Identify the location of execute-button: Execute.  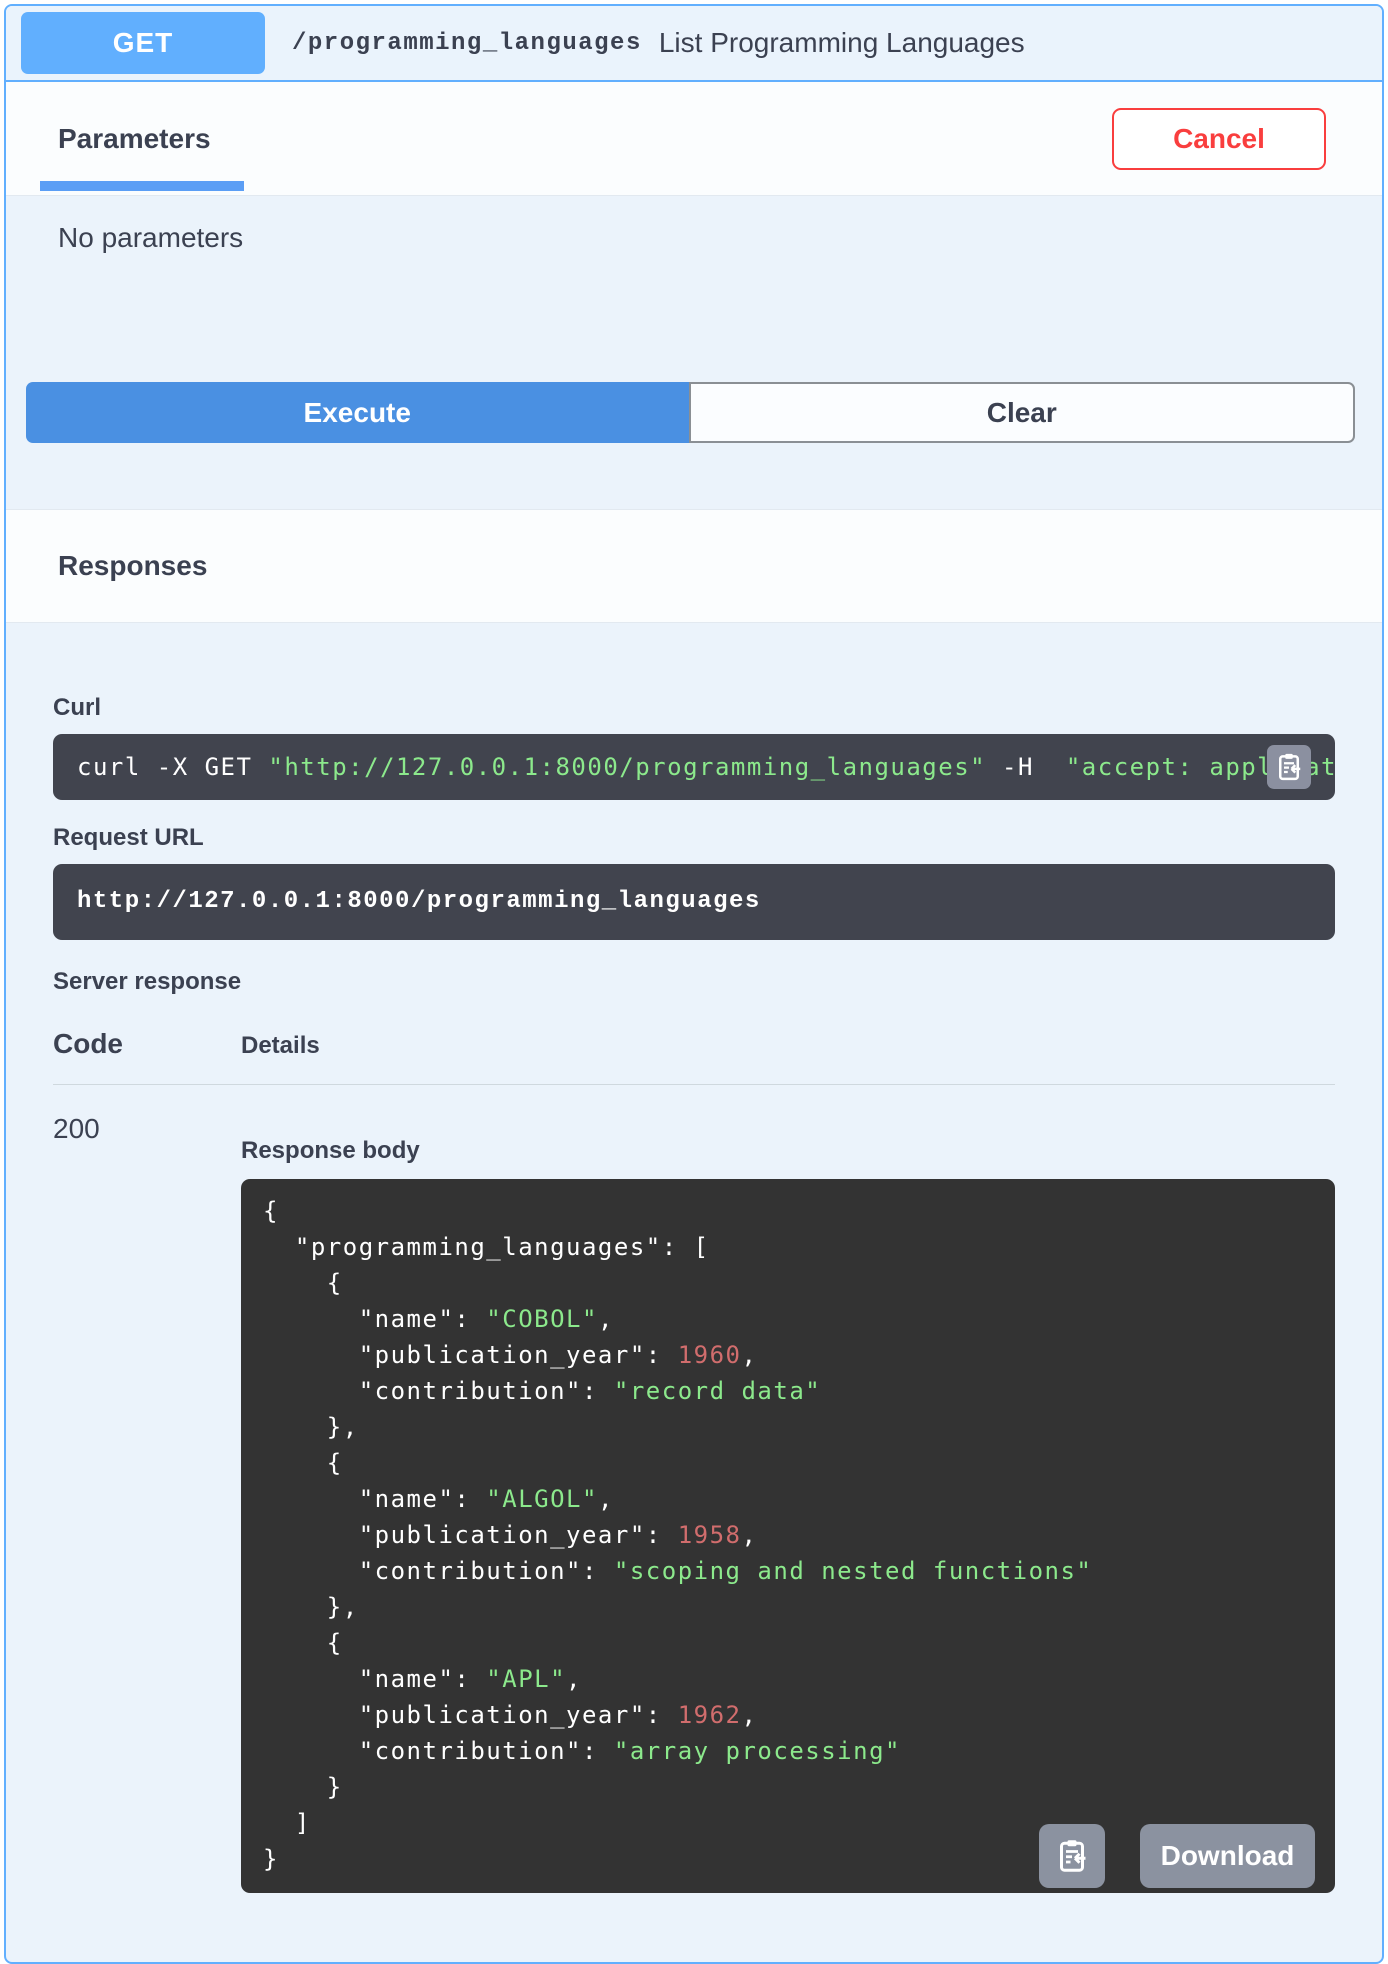
(357, 412).